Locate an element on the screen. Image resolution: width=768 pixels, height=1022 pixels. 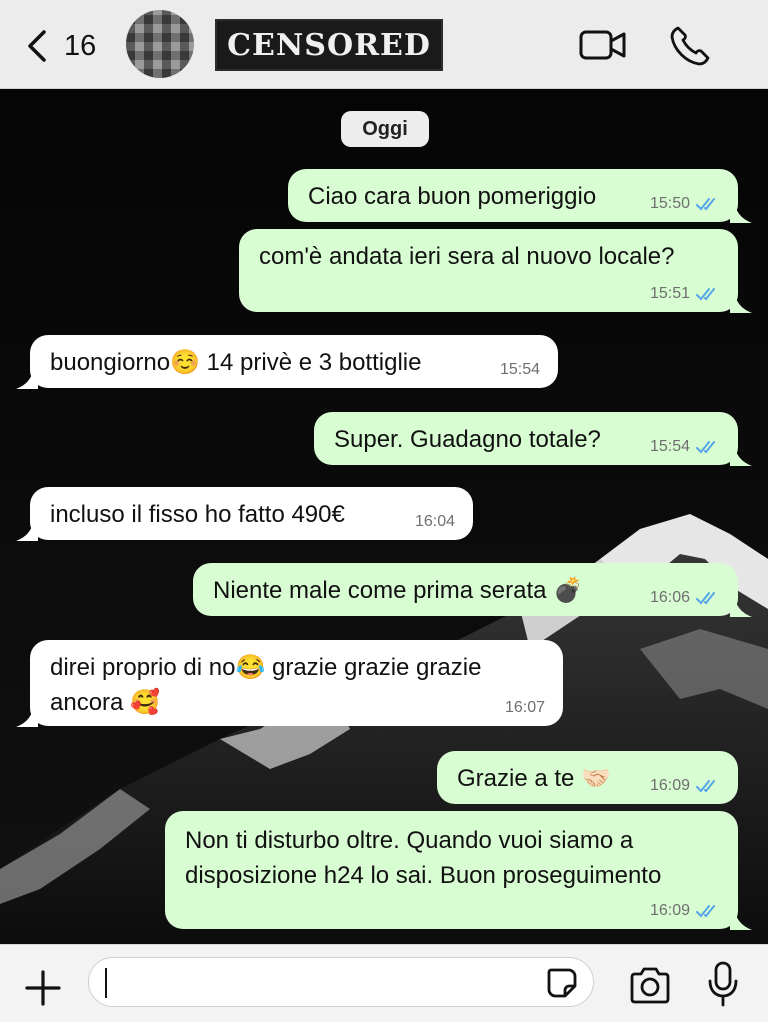
message-outgoing: Super. Guadagno totale? 15:54 is located at coordinates (533, 439).